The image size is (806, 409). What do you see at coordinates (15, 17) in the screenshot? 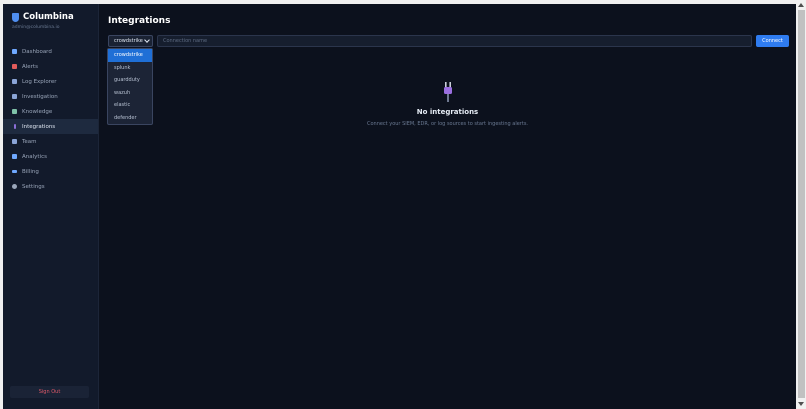
I see `shield-icon` at bounding box center [15, 17].